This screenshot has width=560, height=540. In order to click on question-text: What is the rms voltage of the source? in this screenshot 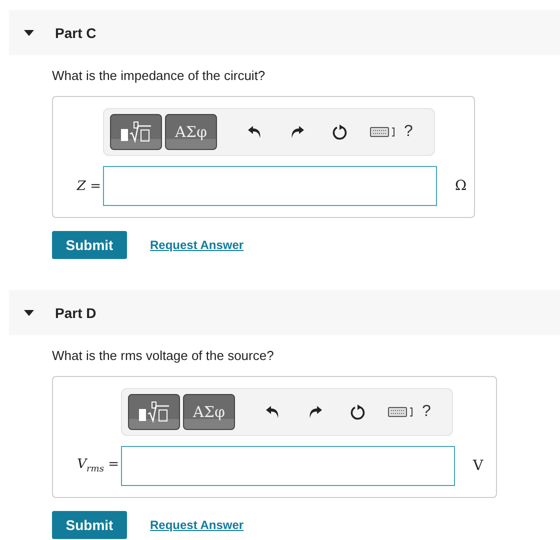, I will do `click(163, 356)`.